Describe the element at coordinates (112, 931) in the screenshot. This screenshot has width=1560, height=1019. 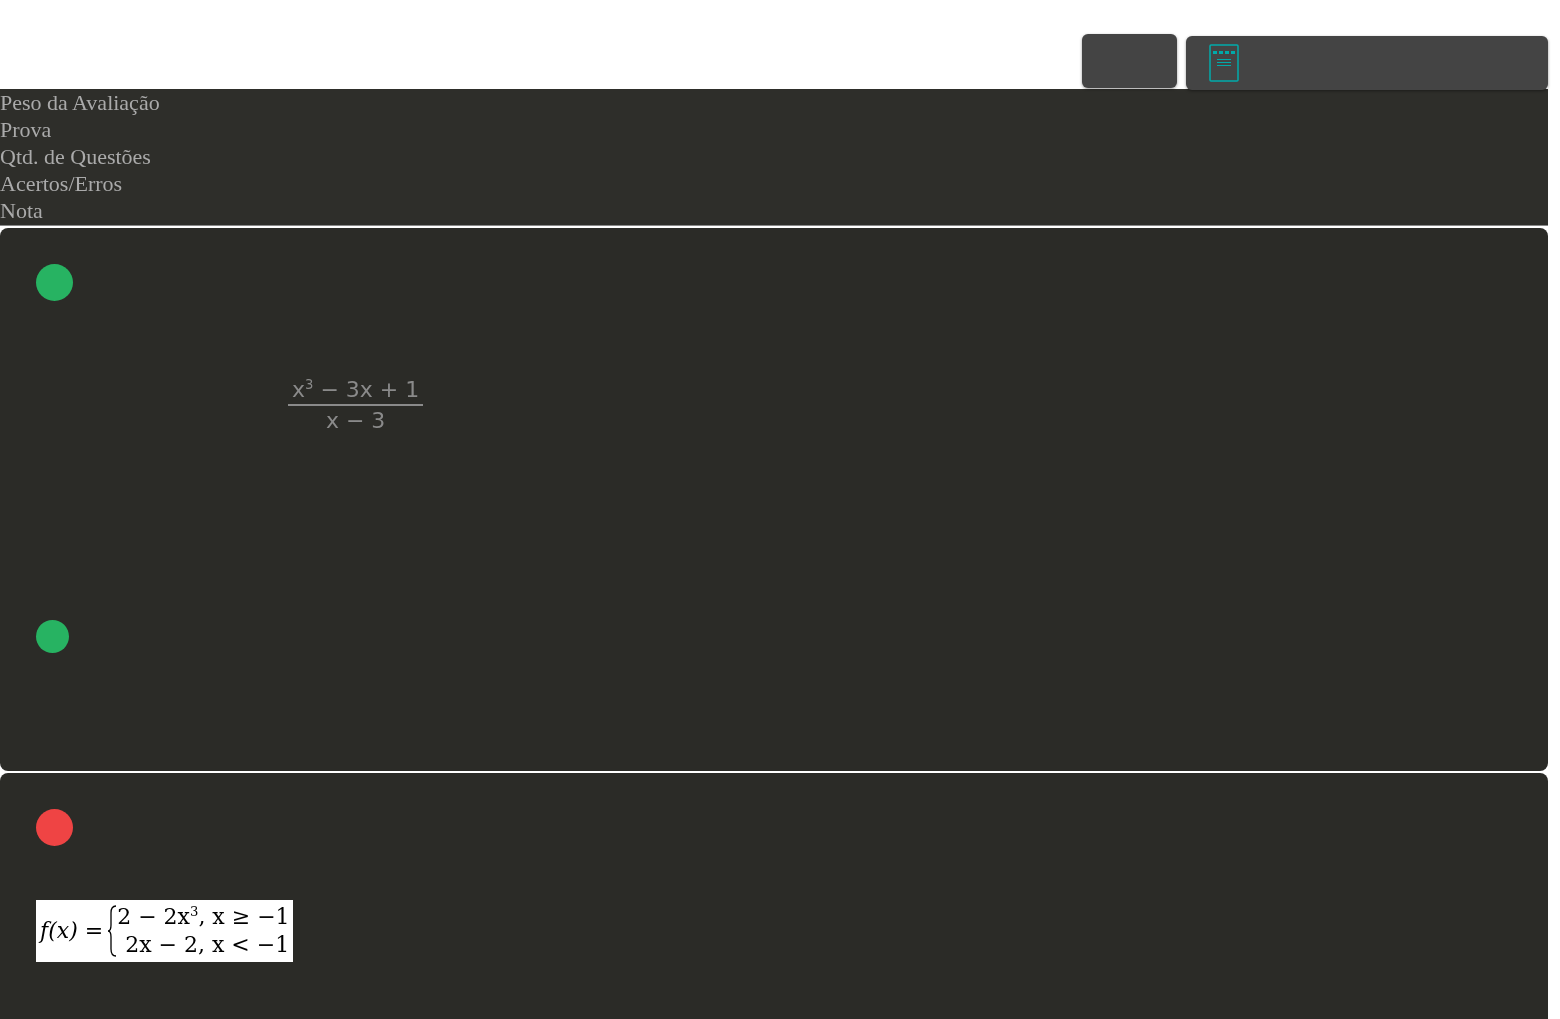
I see `brace-icon` at that location.